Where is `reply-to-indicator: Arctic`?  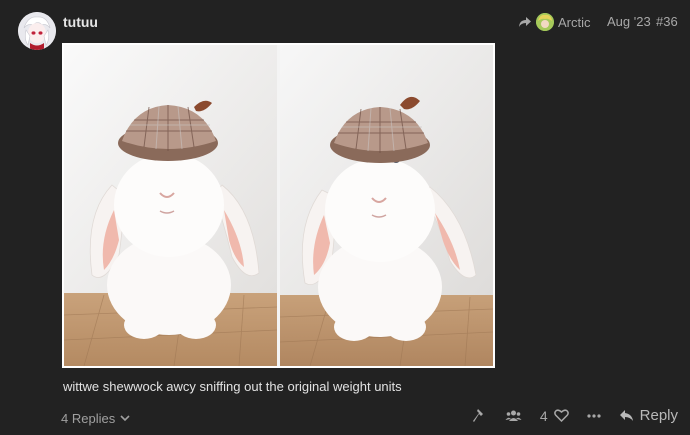 reply-to-indicator: Arctic is located at coordinates (554, 22).